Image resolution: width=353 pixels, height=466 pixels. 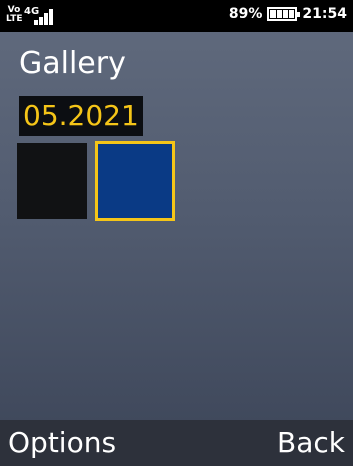 What do you see at coordinates (52, 181) in the screenshot?
I see `gallery-thumbnail` at bounding box center [52, 181].